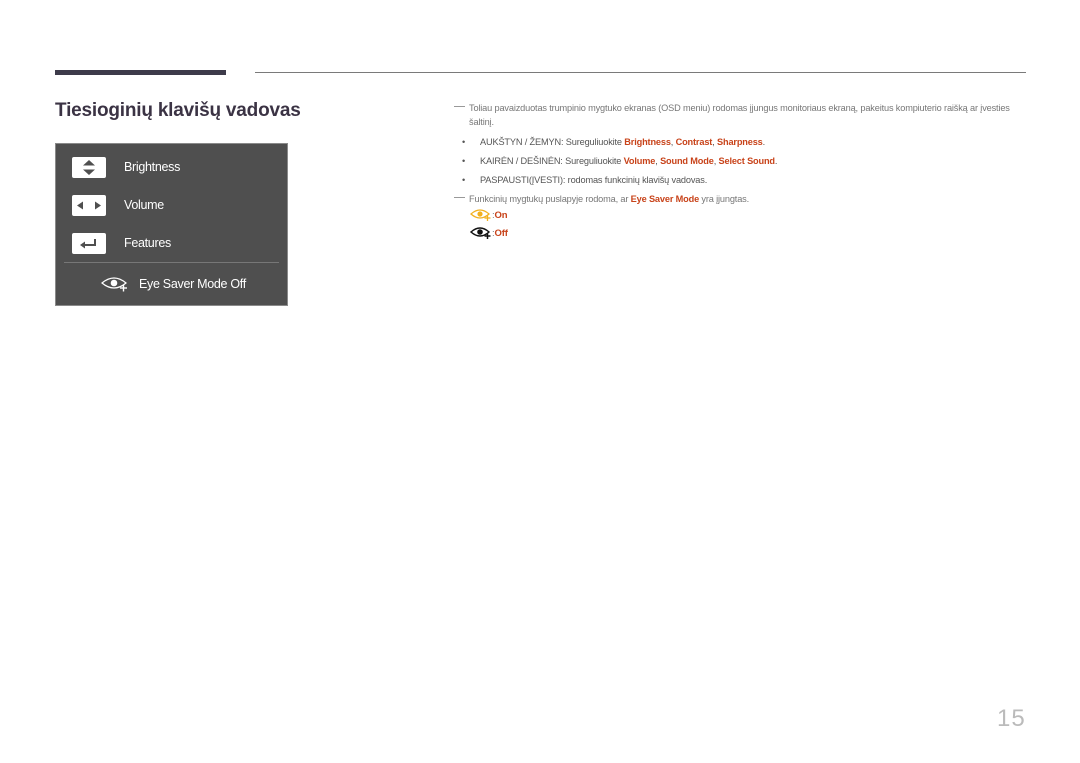 The height and width of the screenshot is (763, 1080). What do you see at coordinates (178, 110) in the screenshot?
I see `page-title: Tiesioginių klavišų vadovas` at bounding box center [178, 110].